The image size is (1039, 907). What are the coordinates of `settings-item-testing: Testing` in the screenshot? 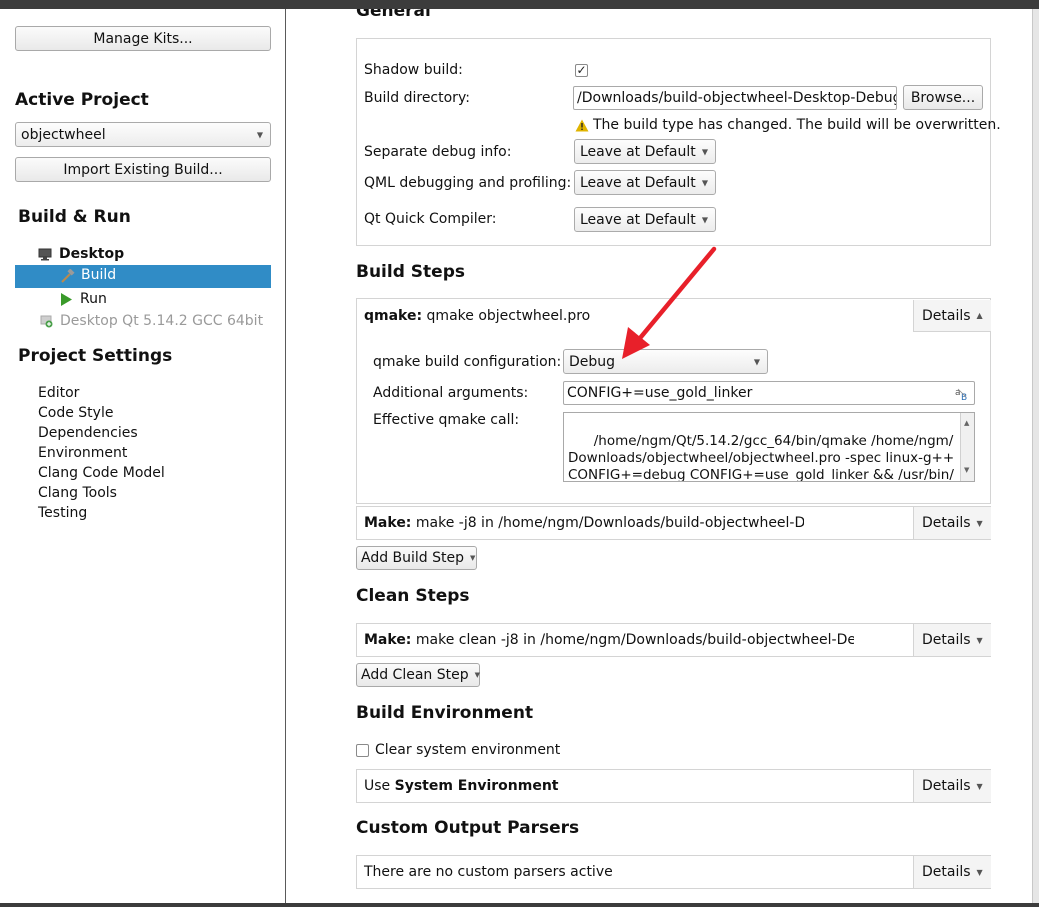 It's located at (101, 513).